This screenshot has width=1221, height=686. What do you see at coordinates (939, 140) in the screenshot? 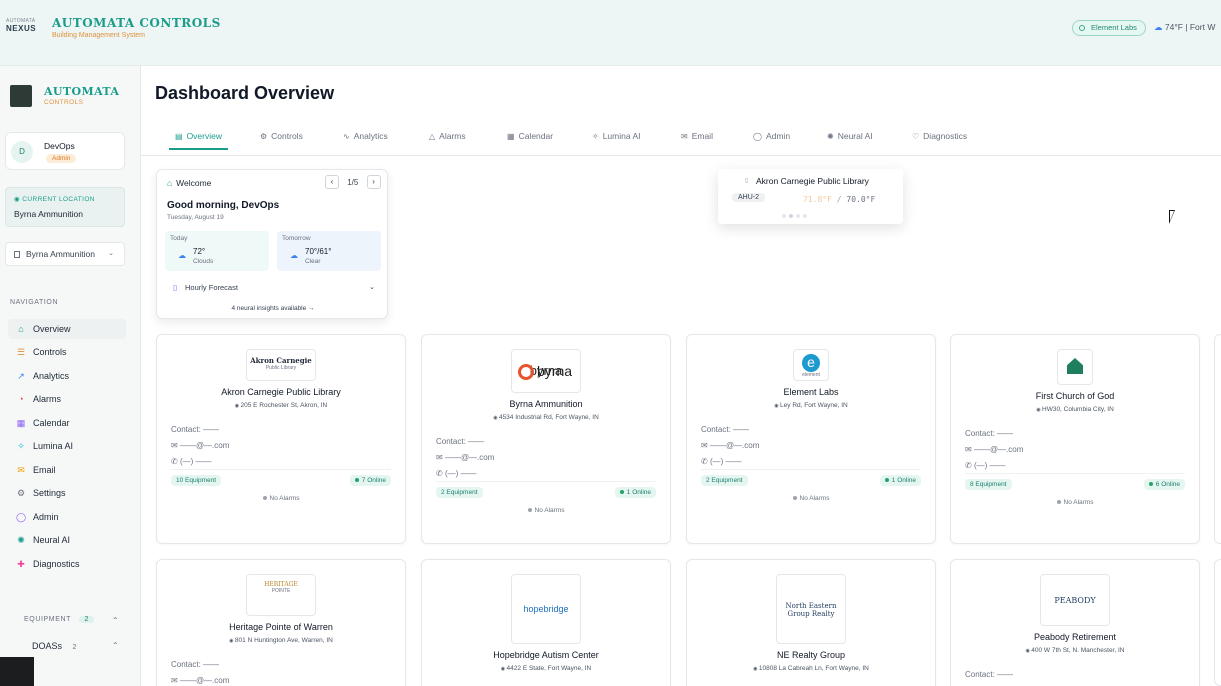
I see `tab-diagnostics: ♡ Diagnostics` at bounding box center [939, 140].